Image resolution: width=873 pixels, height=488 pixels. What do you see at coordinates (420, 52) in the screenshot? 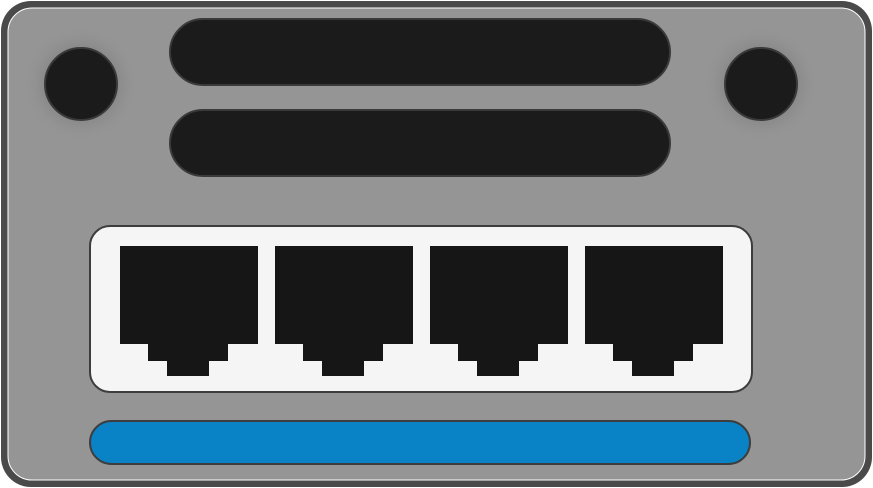
I see `upper-vent-slot` at bounding box center [420, 52].